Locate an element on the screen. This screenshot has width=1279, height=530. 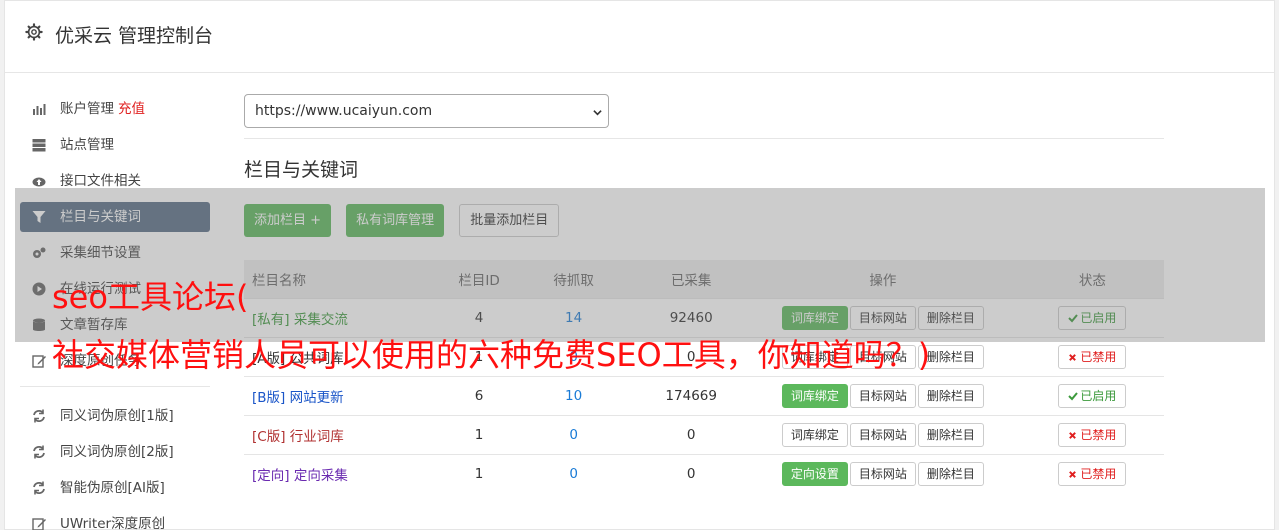
column-name-cell: [B版] 网站更新 is located at coordinates (346, 395).